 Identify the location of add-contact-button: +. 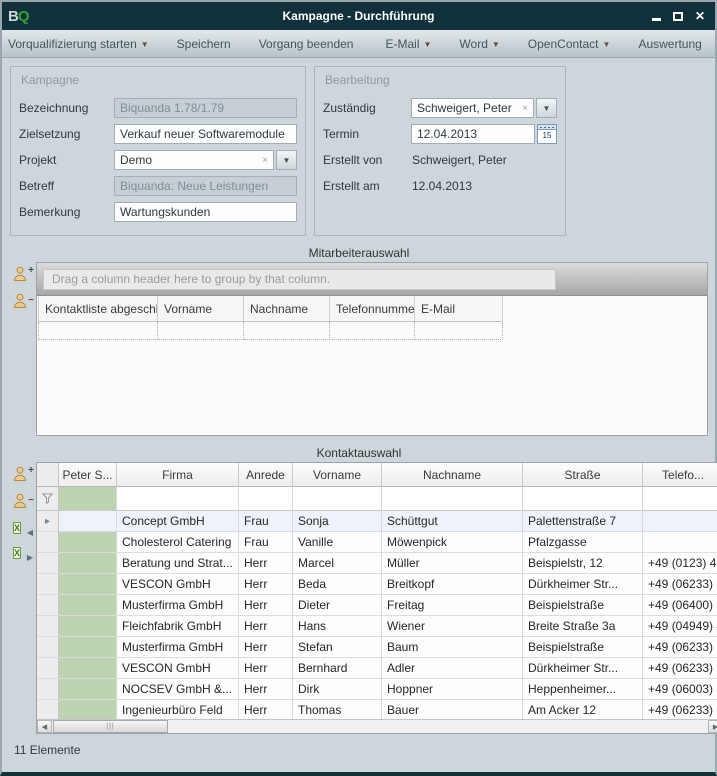
(23, 475).